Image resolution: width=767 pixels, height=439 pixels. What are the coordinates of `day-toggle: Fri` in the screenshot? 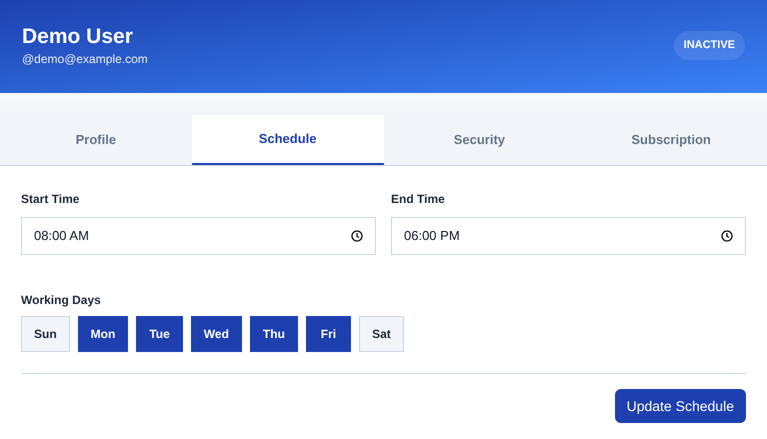 It's located at (328, 334).